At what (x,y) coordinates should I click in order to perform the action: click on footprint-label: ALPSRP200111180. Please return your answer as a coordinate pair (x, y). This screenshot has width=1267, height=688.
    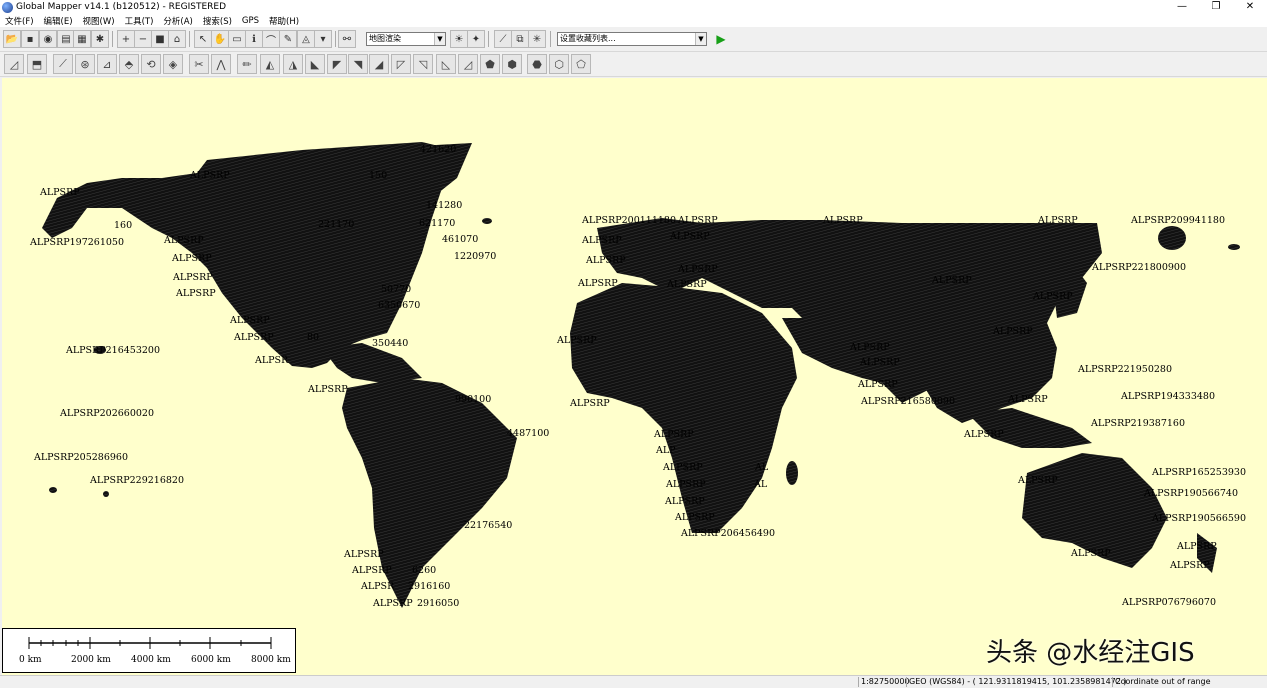
    Looking at the image, I should click on (629, 220).